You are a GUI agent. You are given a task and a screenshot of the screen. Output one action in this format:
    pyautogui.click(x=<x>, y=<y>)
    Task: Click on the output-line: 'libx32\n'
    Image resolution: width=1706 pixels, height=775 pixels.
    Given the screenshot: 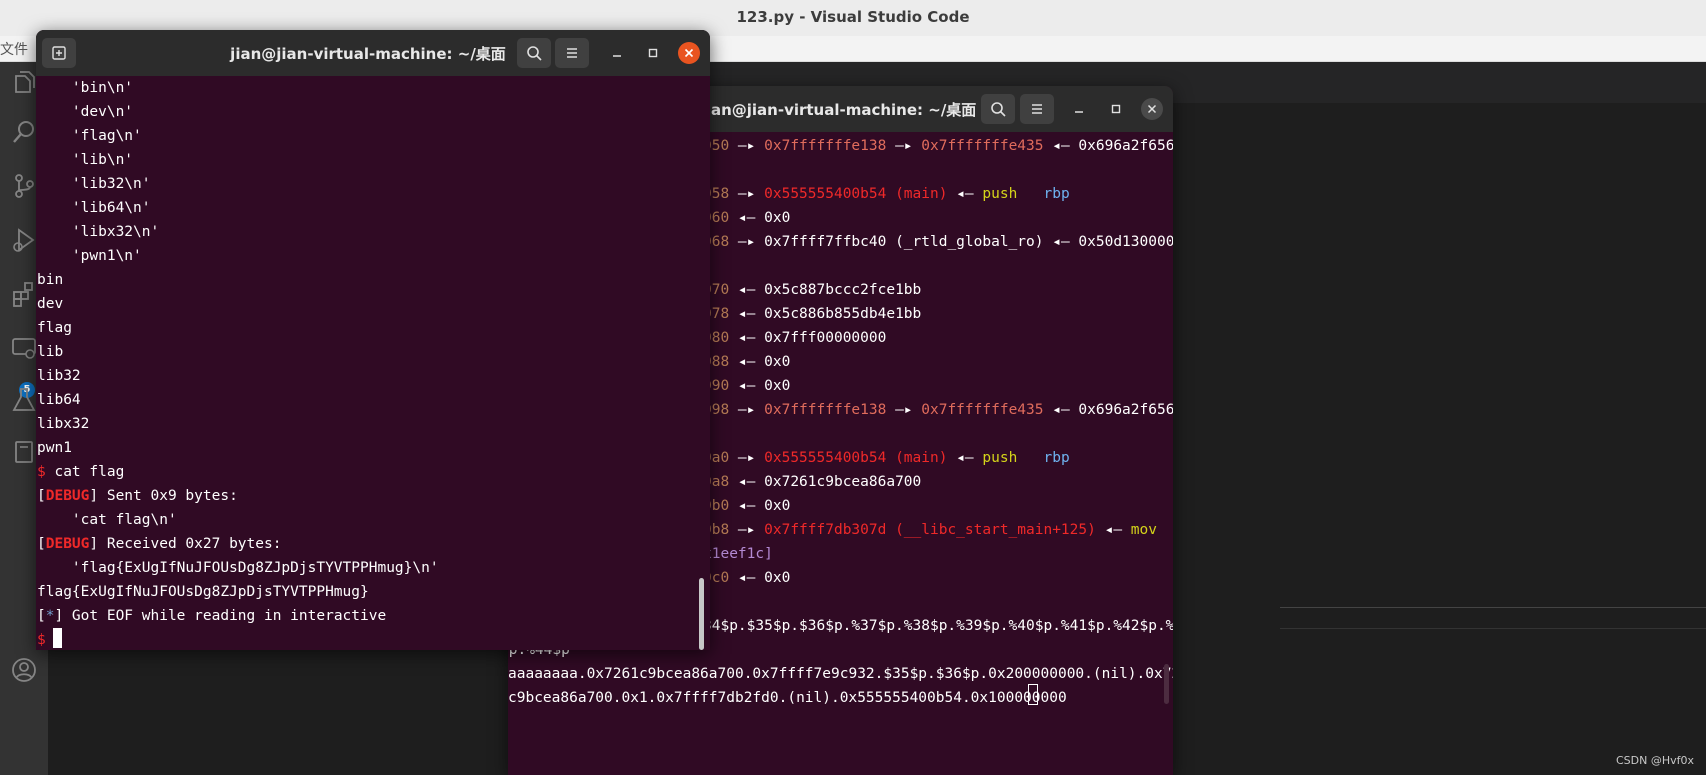 What is the action you would take?
    pyautogui.click(x=98, y=232)
    